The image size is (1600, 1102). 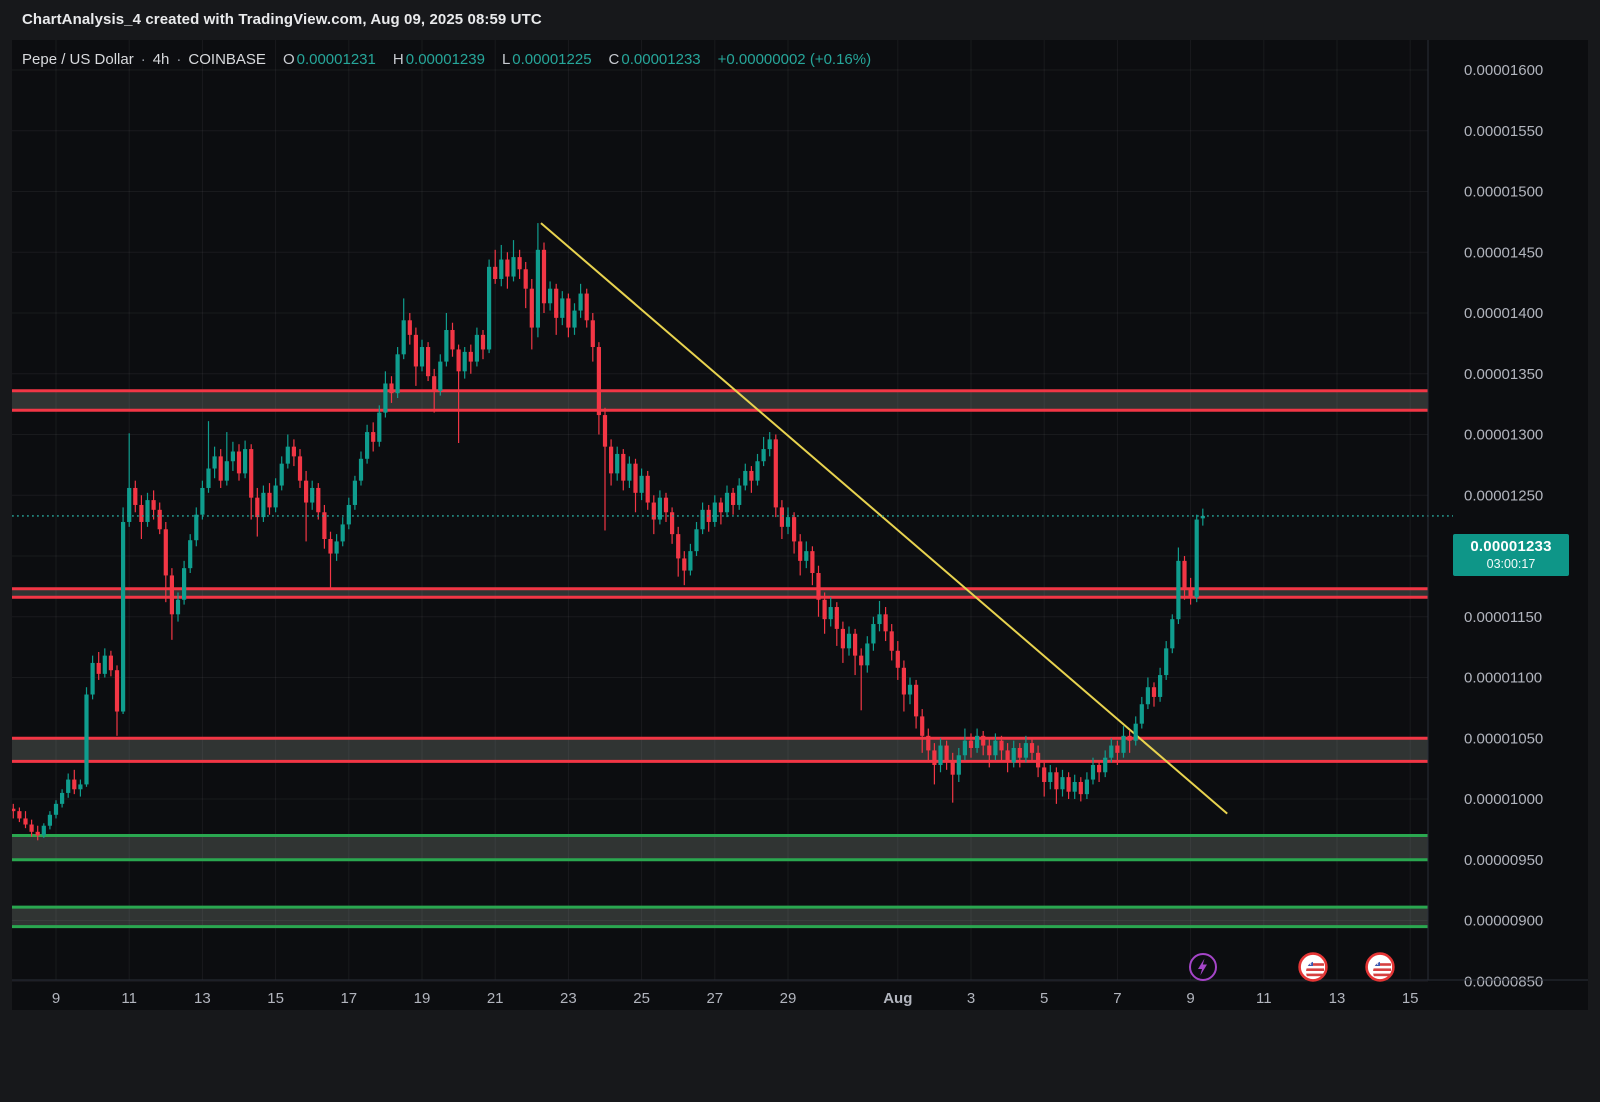 I want to click on current-price-label: 0.00001233 03:00:17, so click(x=1511, y=555).